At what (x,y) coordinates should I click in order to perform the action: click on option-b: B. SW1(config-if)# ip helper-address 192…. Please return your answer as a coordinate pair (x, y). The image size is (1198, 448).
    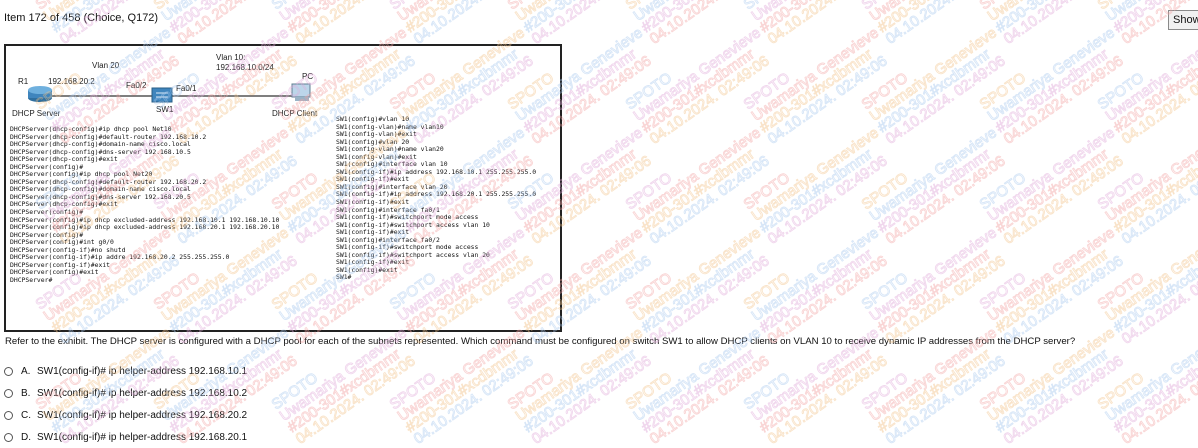
    Looking at the image, I should click on (125, 393).